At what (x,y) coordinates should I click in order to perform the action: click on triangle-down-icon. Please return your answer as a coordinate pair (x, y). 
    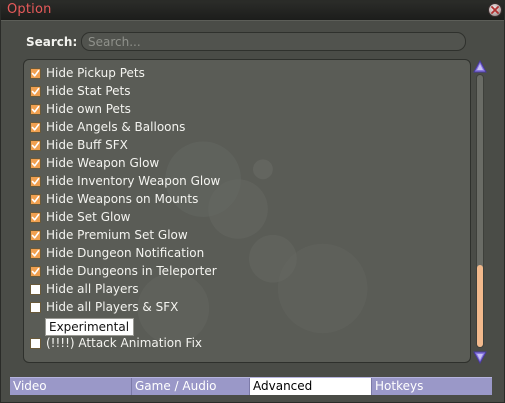
    Looking at the image, I should click on (480, 358).